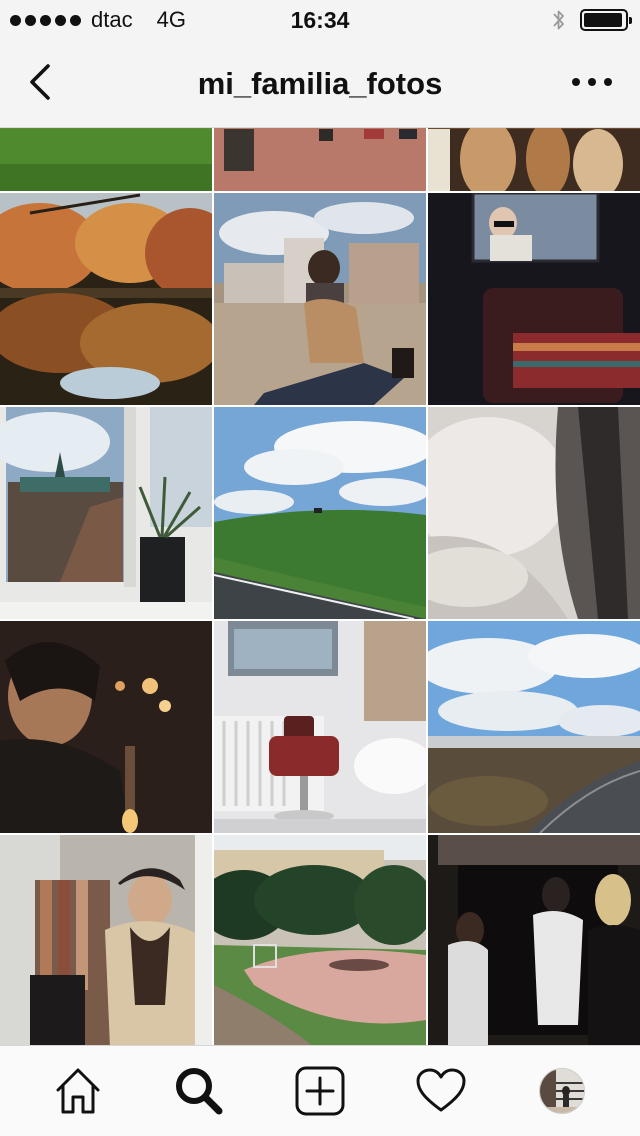 The height and width of the screenshot is (1136, 640). I want to click on chevron-left-icon, so click(40, 82).